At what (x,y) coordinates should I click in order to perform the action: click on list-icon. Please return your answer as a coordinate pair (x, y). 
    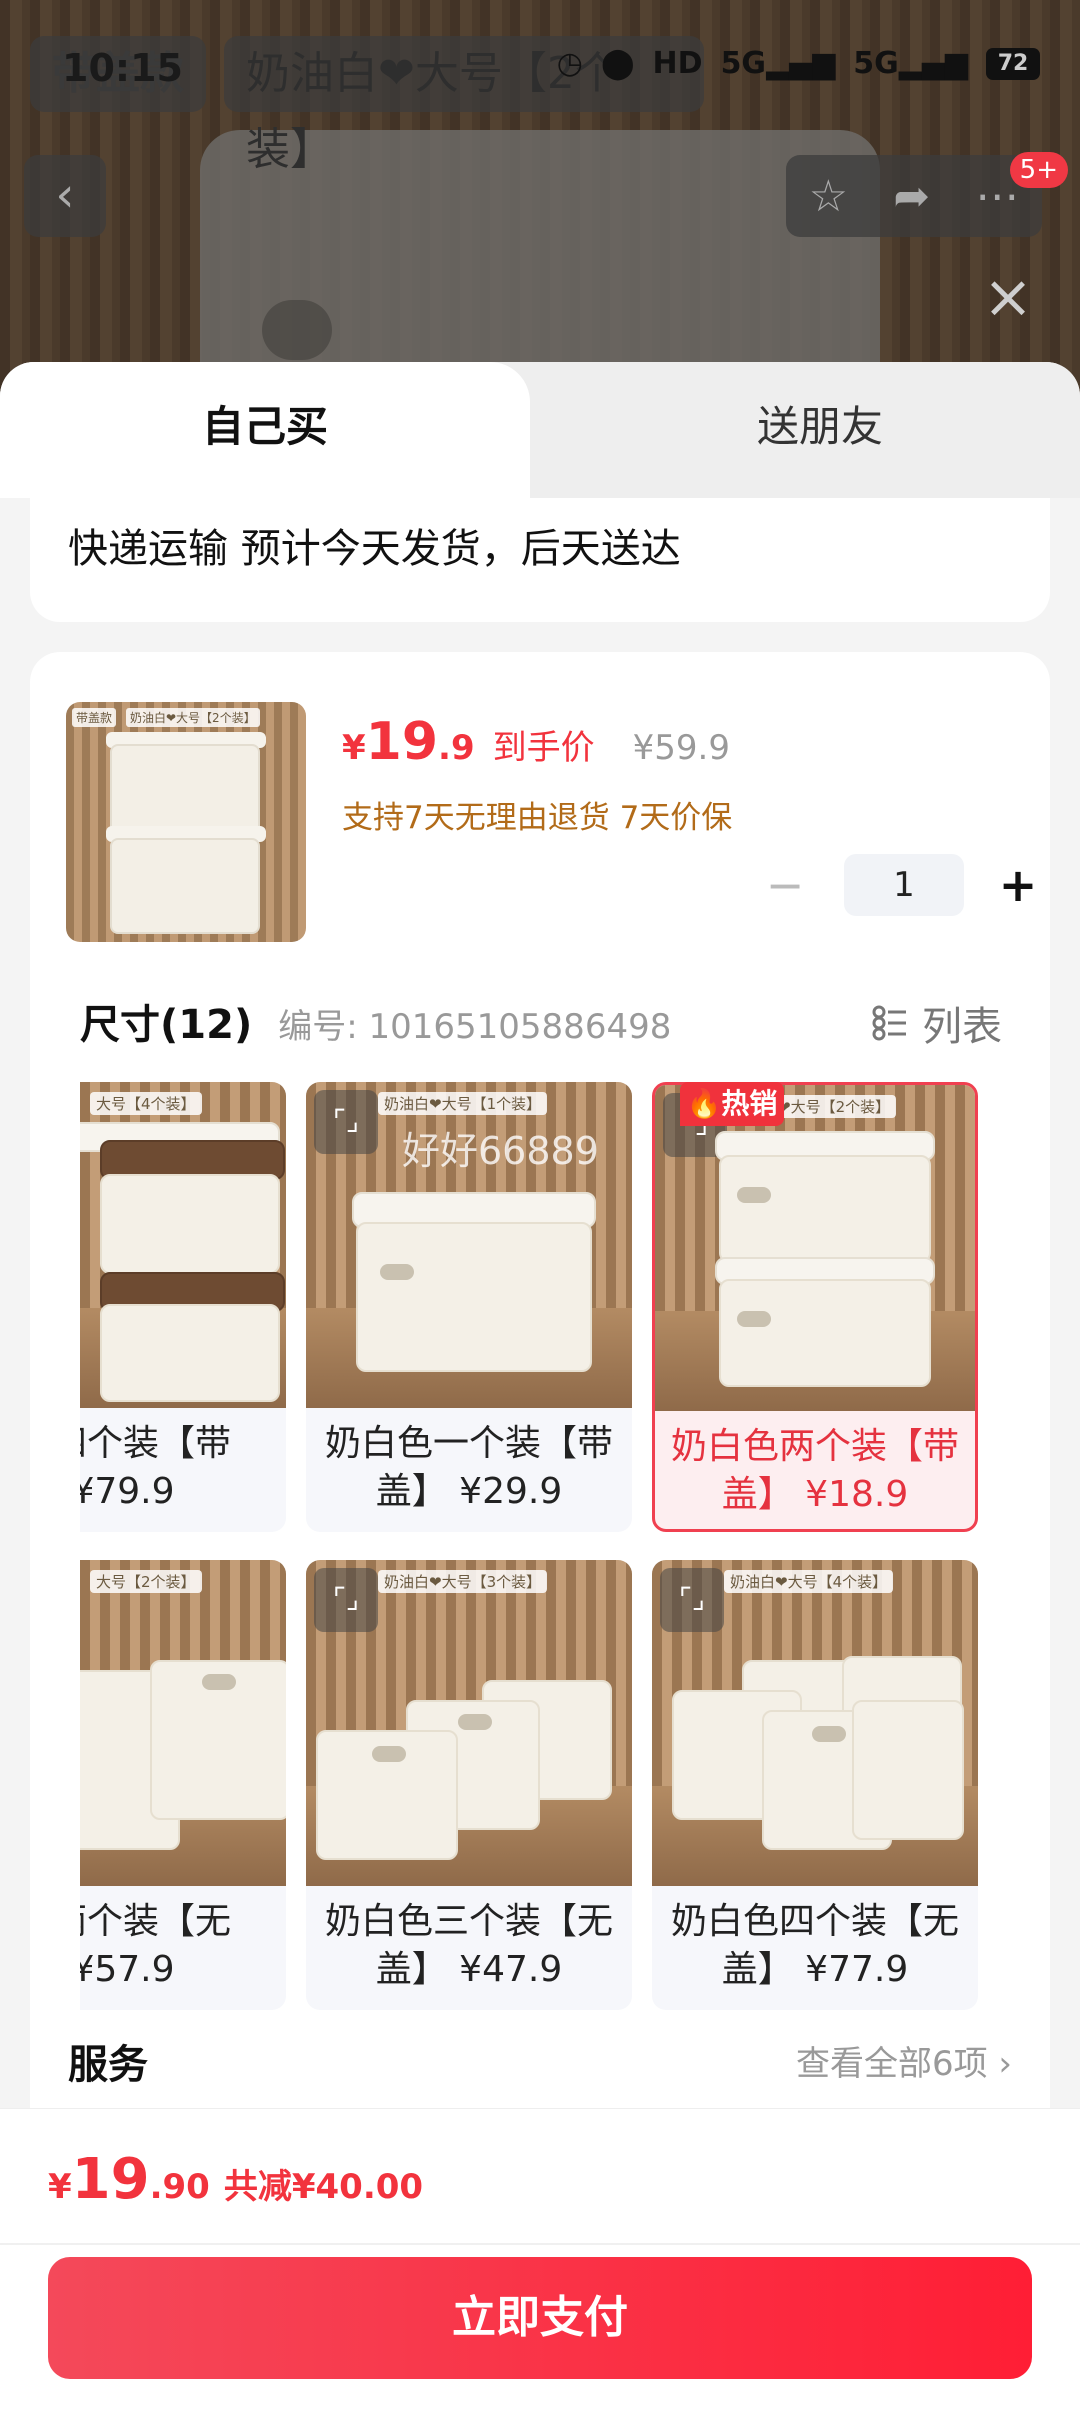
    Looking at the image, I should click on (890, 1023).